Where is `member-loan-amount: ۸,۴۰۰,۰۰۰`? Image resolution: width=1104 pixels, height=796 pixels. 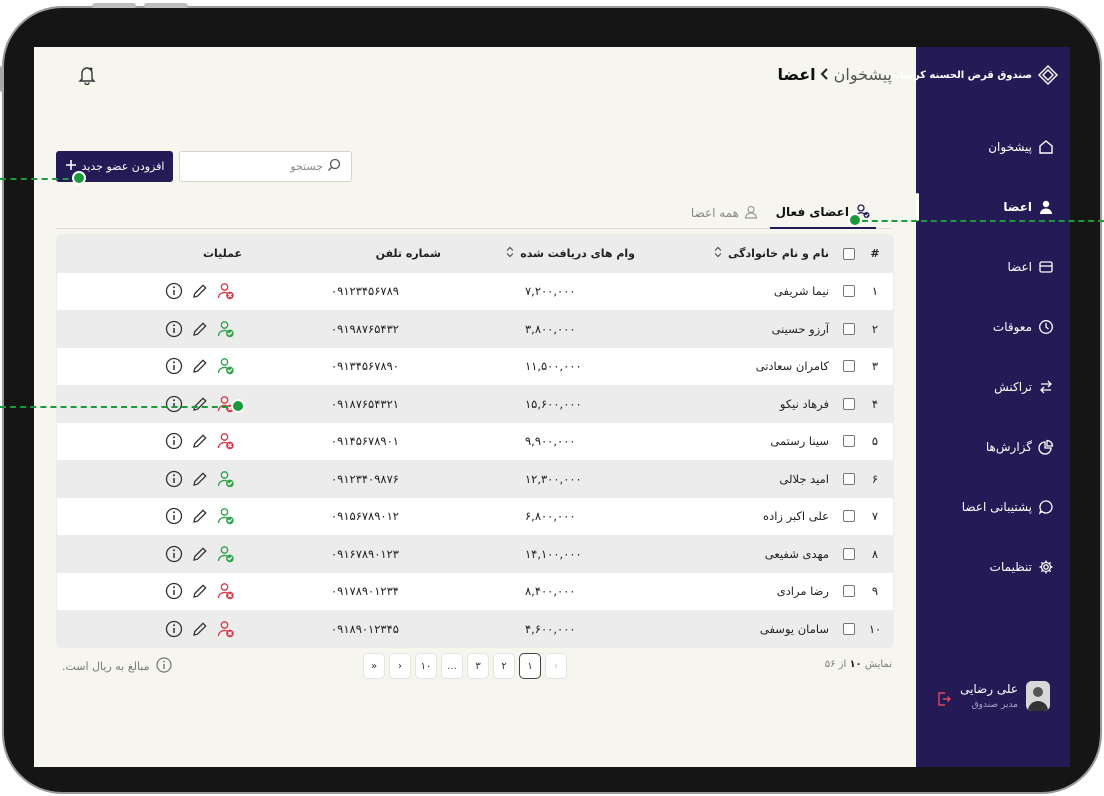 member-loan-amount: ۸,۴۰۰,۰۰۰ is located at coordinates (550, 591).